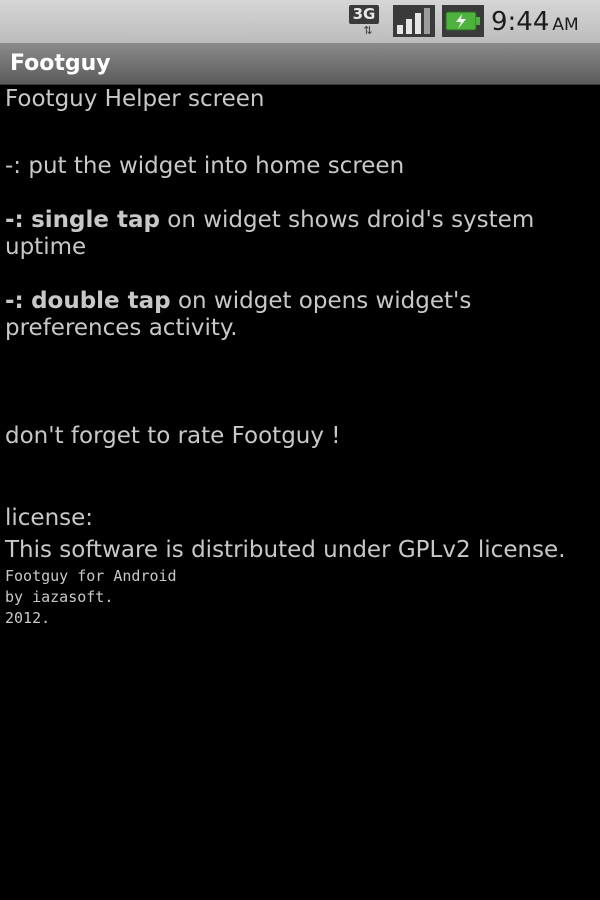  What do you see at coordinates (368, 30) in the screenshot?
I see `data-arrows-icon: ⇅` at bounding box center [368, 30].